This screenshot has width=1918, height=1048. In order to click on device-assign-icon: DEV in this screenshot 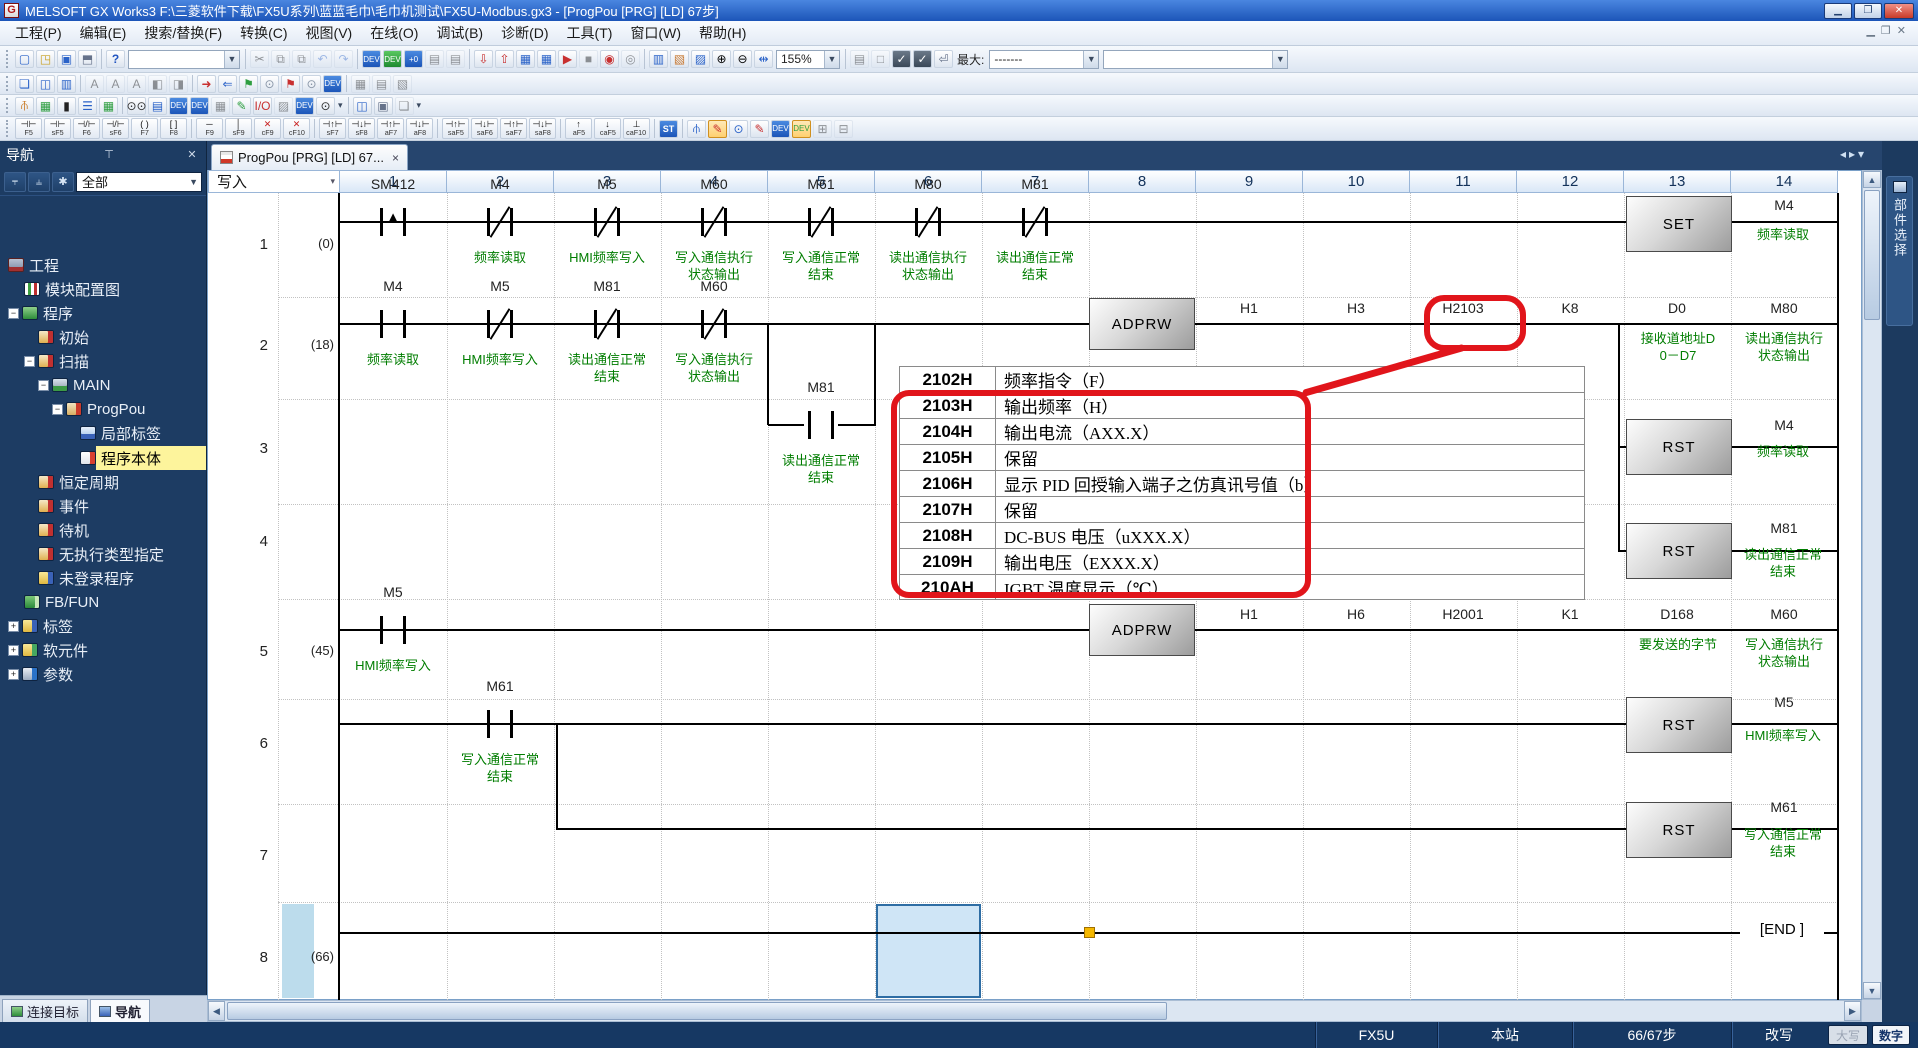, I will do `click(392, 59)`.